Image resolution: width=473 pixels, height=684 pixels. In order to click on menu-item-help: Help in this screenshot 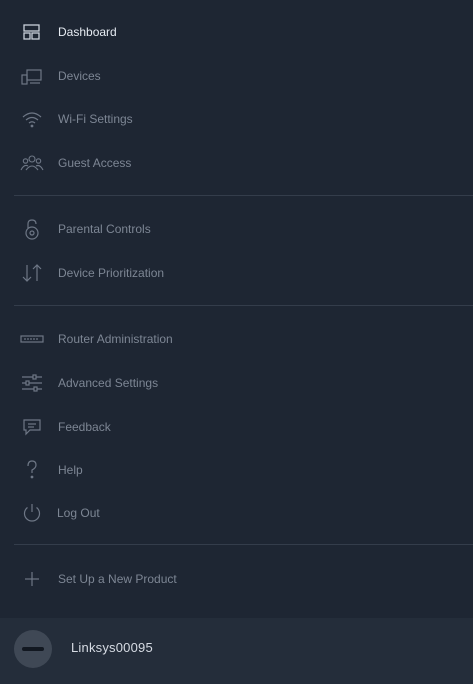, I will do `click(236, 470)`.